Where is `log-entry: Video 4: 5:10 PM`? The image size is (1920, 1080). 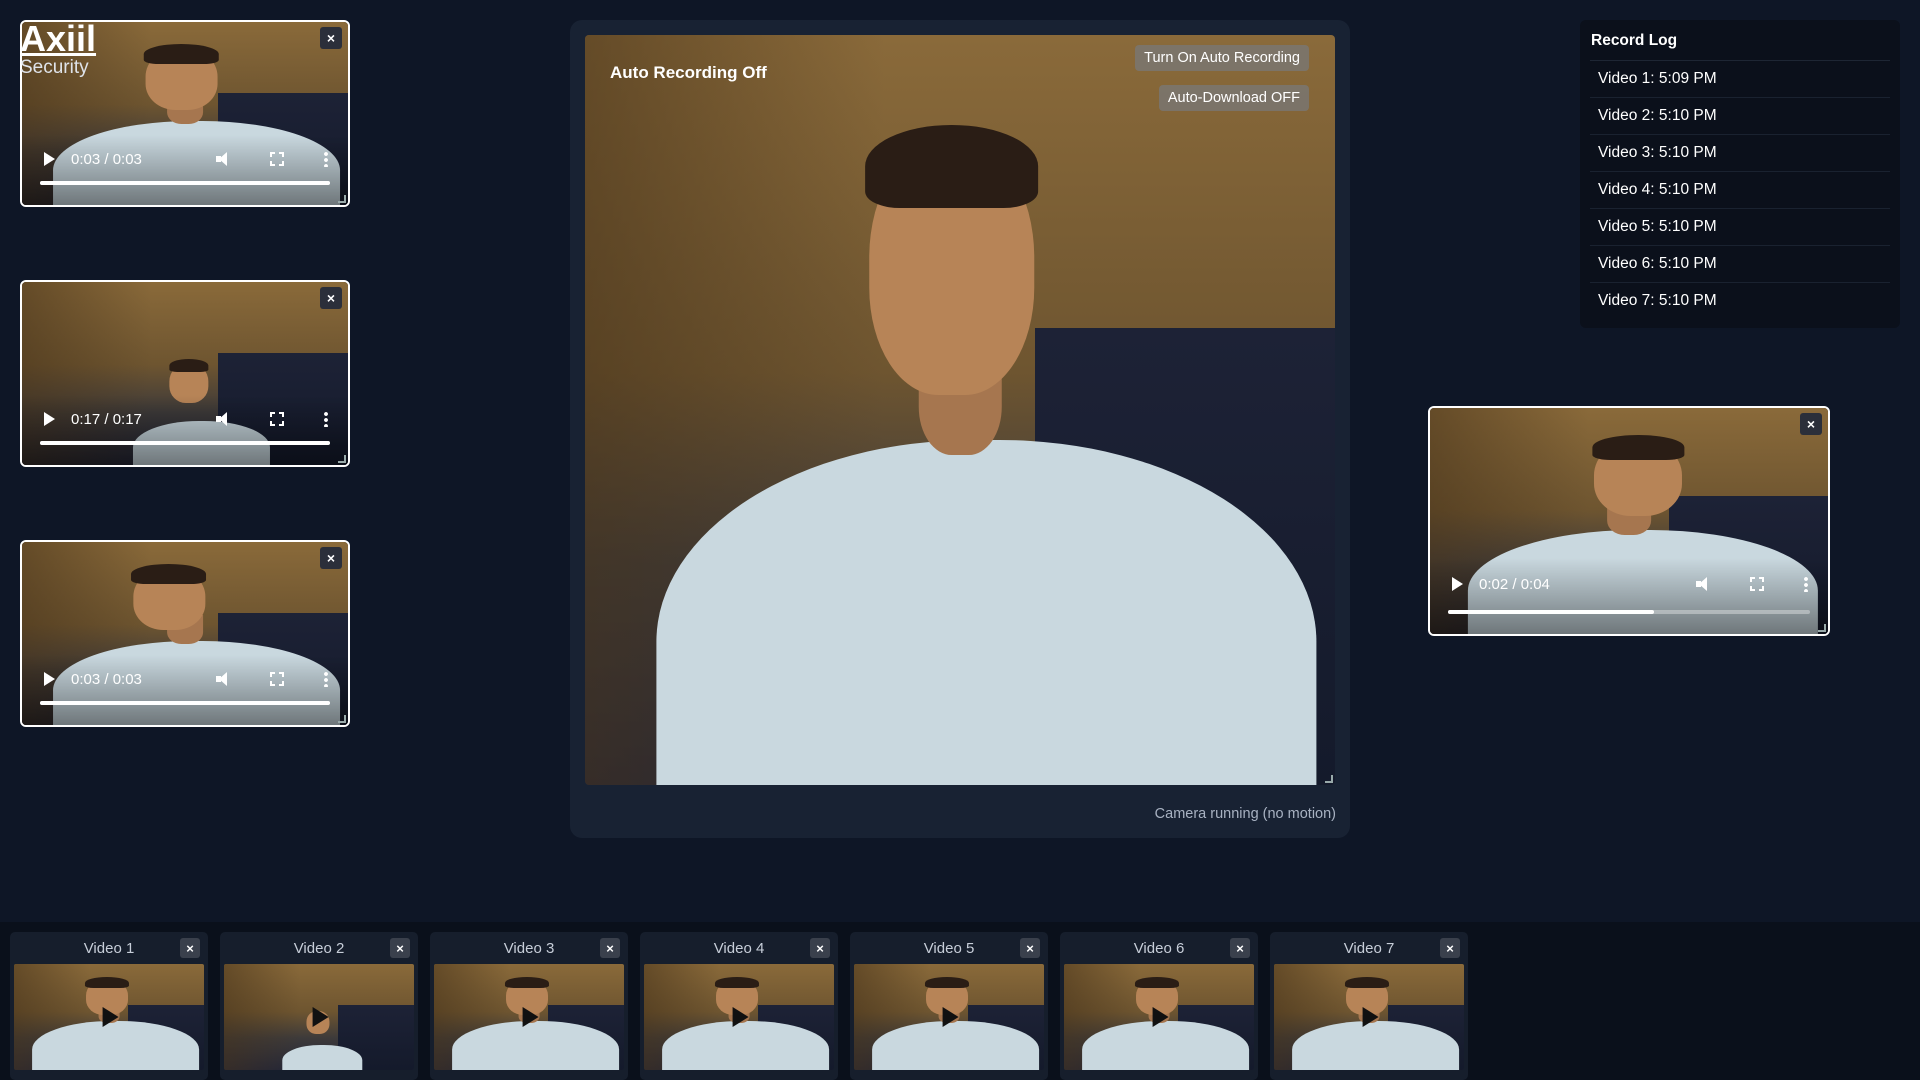
log-entry: Video 4: 5:10 PM is located at coordinates (1740, 190).